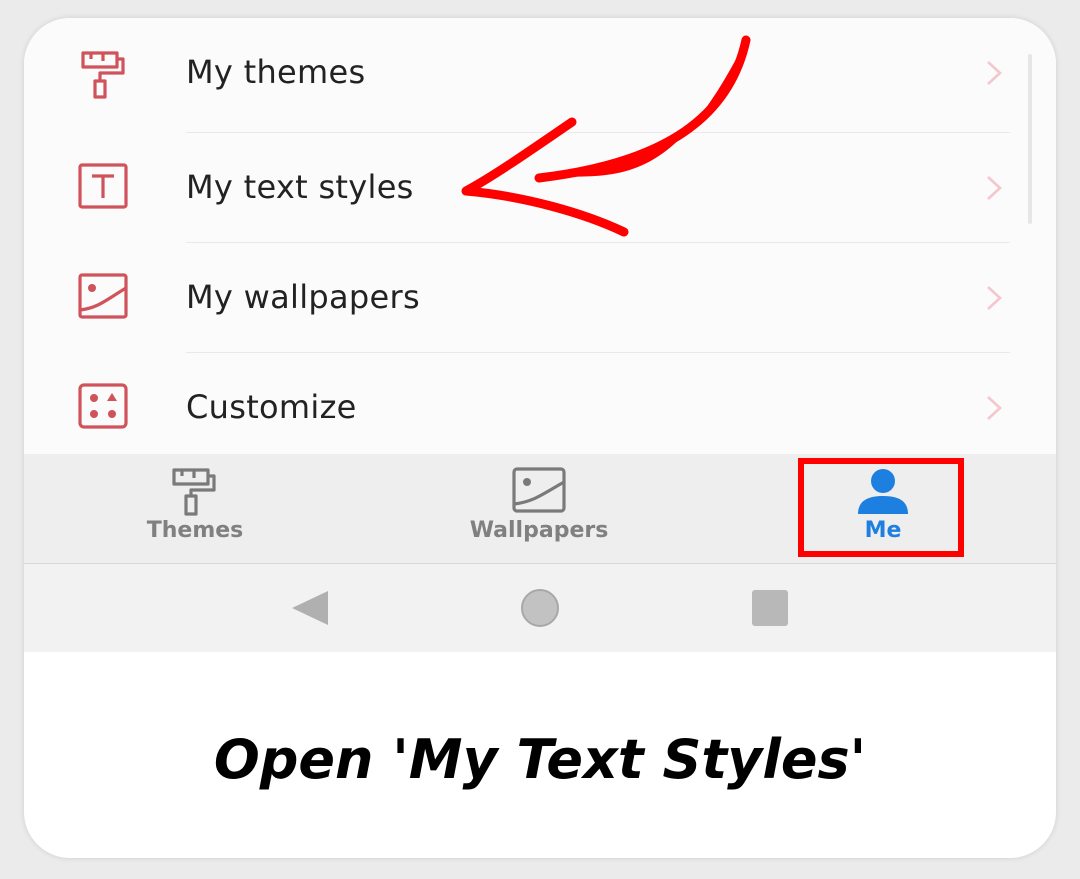  Describe the element at coordinates (540, 187) in the screenshot. I see `menu-item-my-text-styles: My text styles` at that location.